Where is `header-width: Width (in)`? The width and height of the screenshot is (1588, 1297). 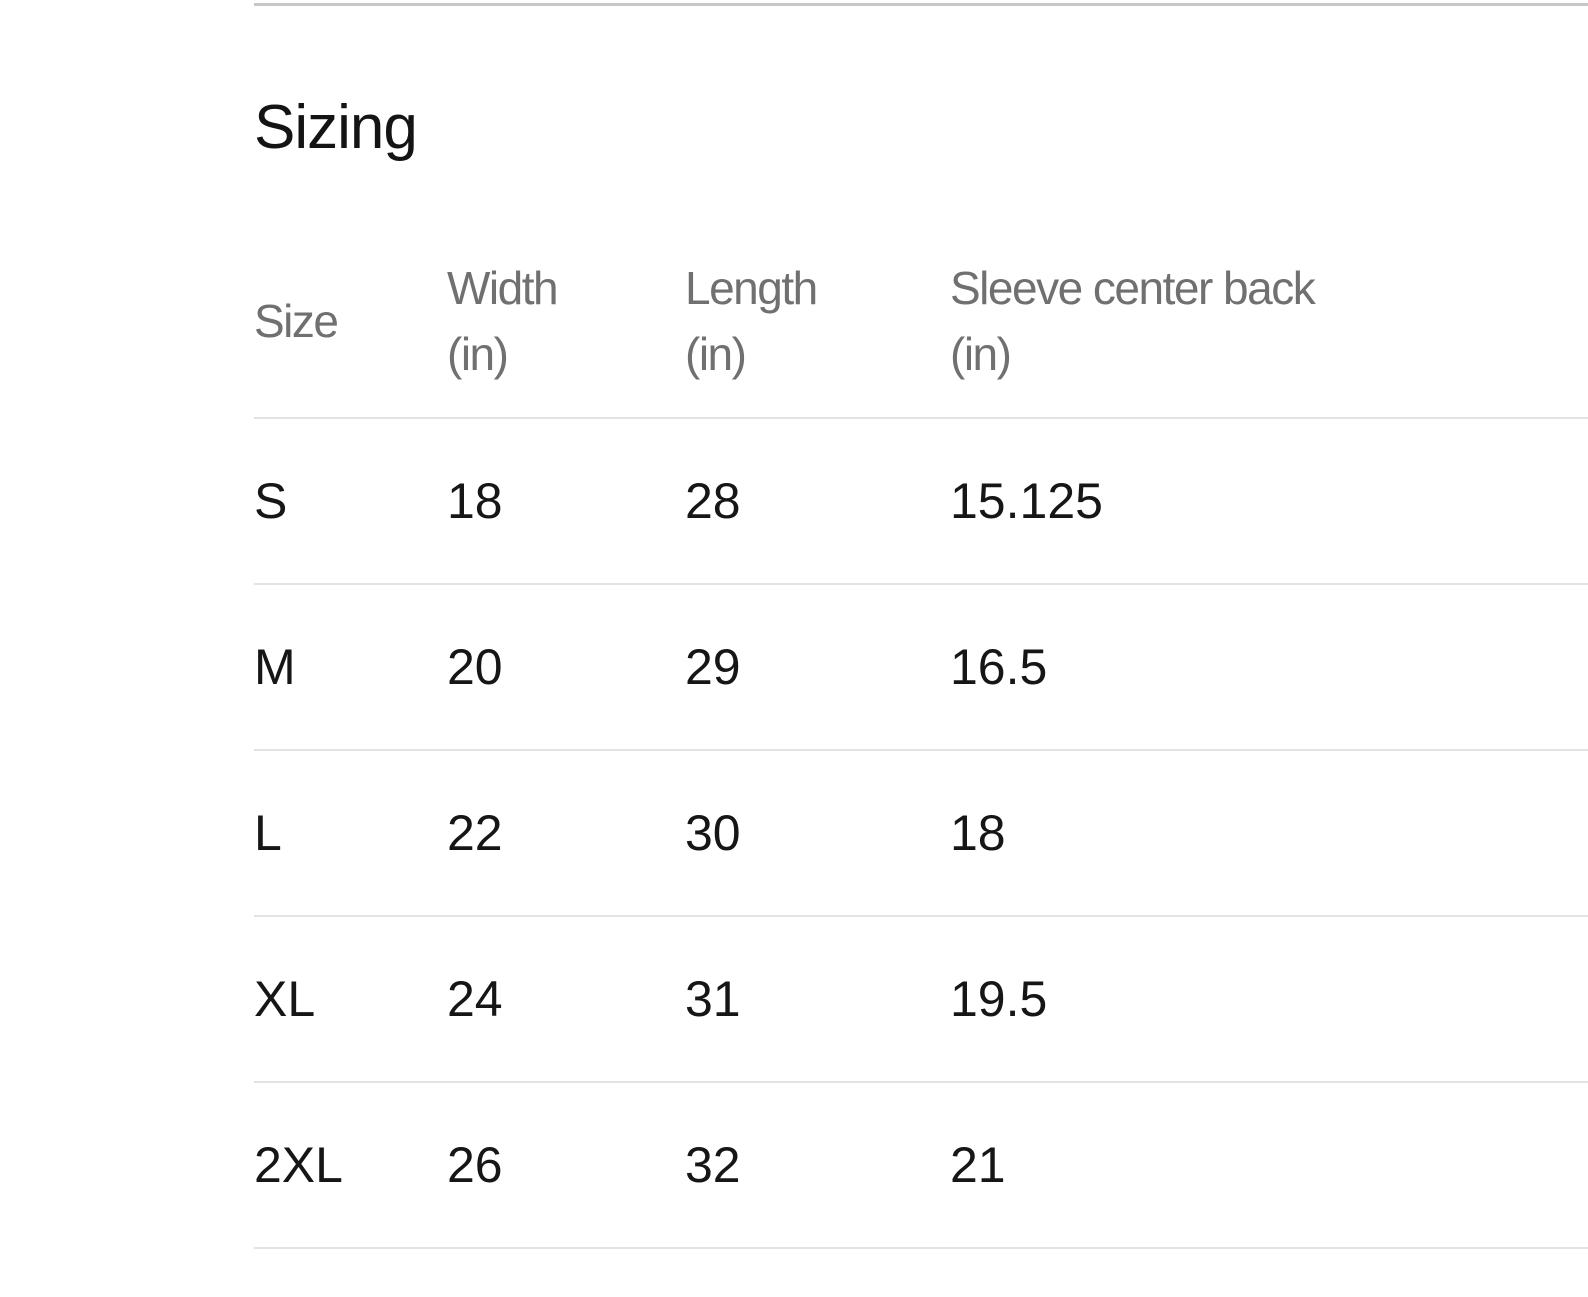 header-width: Width (in) is located at coordinates (566, 323).